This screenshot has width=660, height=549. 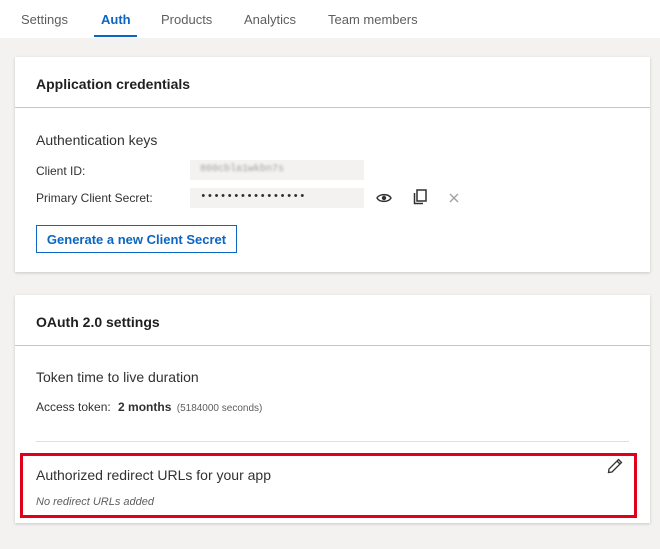 I want to click on client-id-label: Client ID:, so click(x=61, y=171).